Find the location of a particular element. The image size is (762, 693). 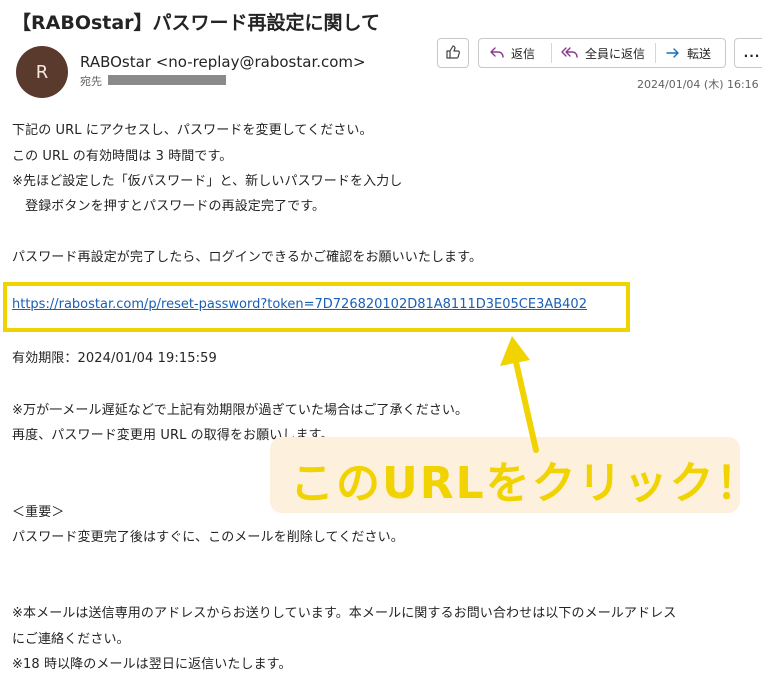

body-text: にご連絡ください。 is located at coordinates (71, 639).